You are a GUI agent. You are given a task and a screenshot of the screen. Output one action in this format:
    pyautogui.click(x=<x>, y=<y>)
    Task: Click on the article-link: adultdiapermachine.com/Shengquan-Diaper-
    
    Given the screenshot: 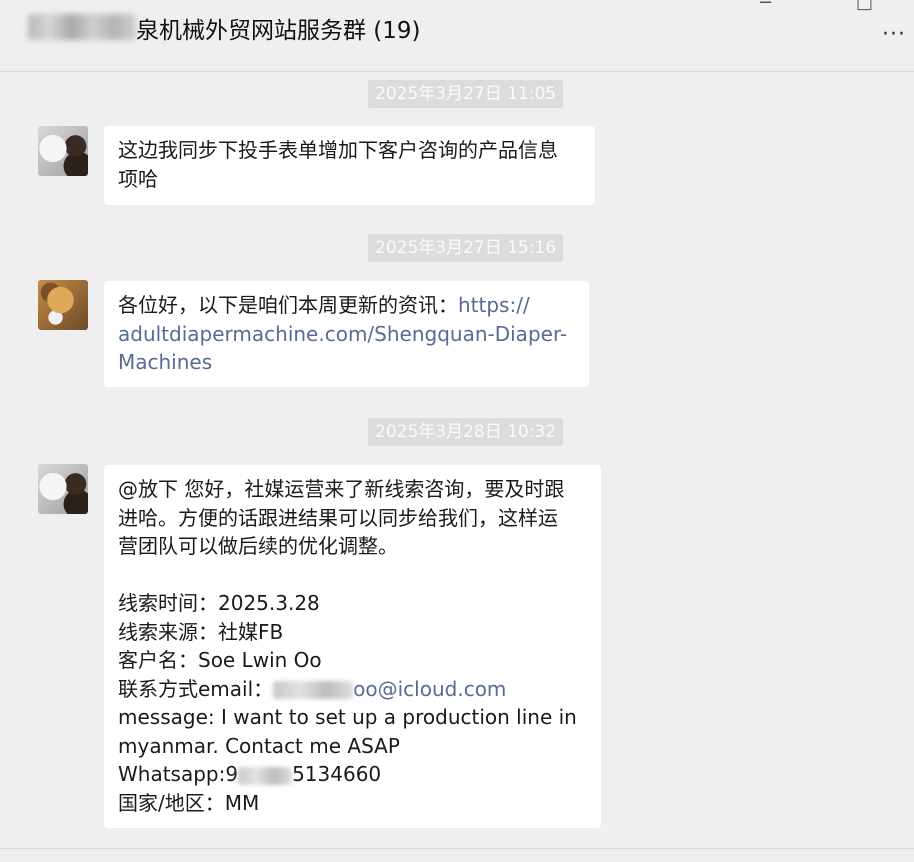 What is the action you would take?
    pyautogui.click(x=346, y=334)
    